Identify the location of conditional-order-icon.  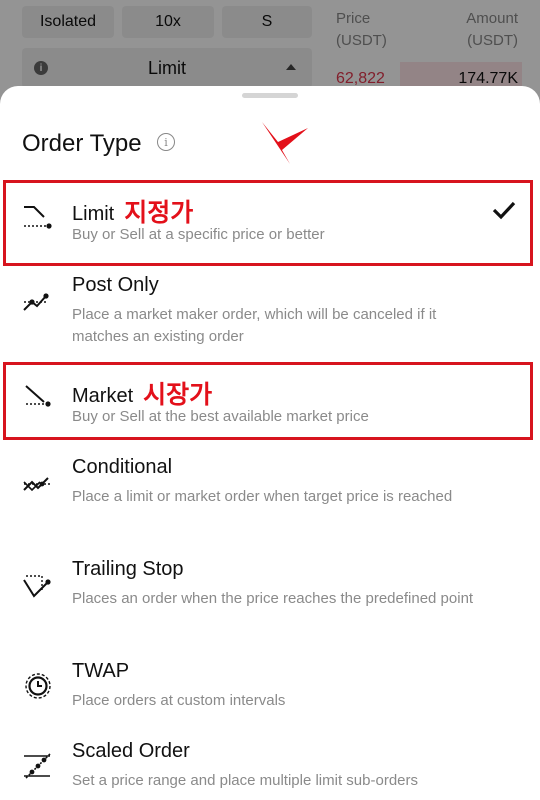
(36, 484).